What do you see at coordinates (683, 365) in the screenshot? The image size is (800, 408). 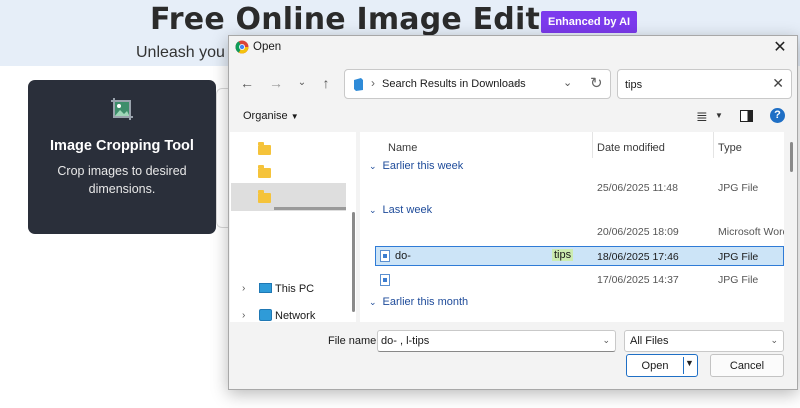 I see `split-divider` at bounding box center [683, 365].